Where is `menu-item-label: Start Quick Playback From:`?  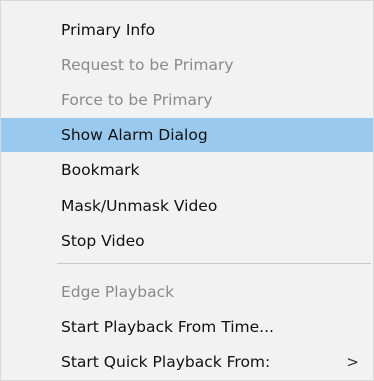 menu-item-label: Start Quick Playback From: is located at coordinates (166, 362).